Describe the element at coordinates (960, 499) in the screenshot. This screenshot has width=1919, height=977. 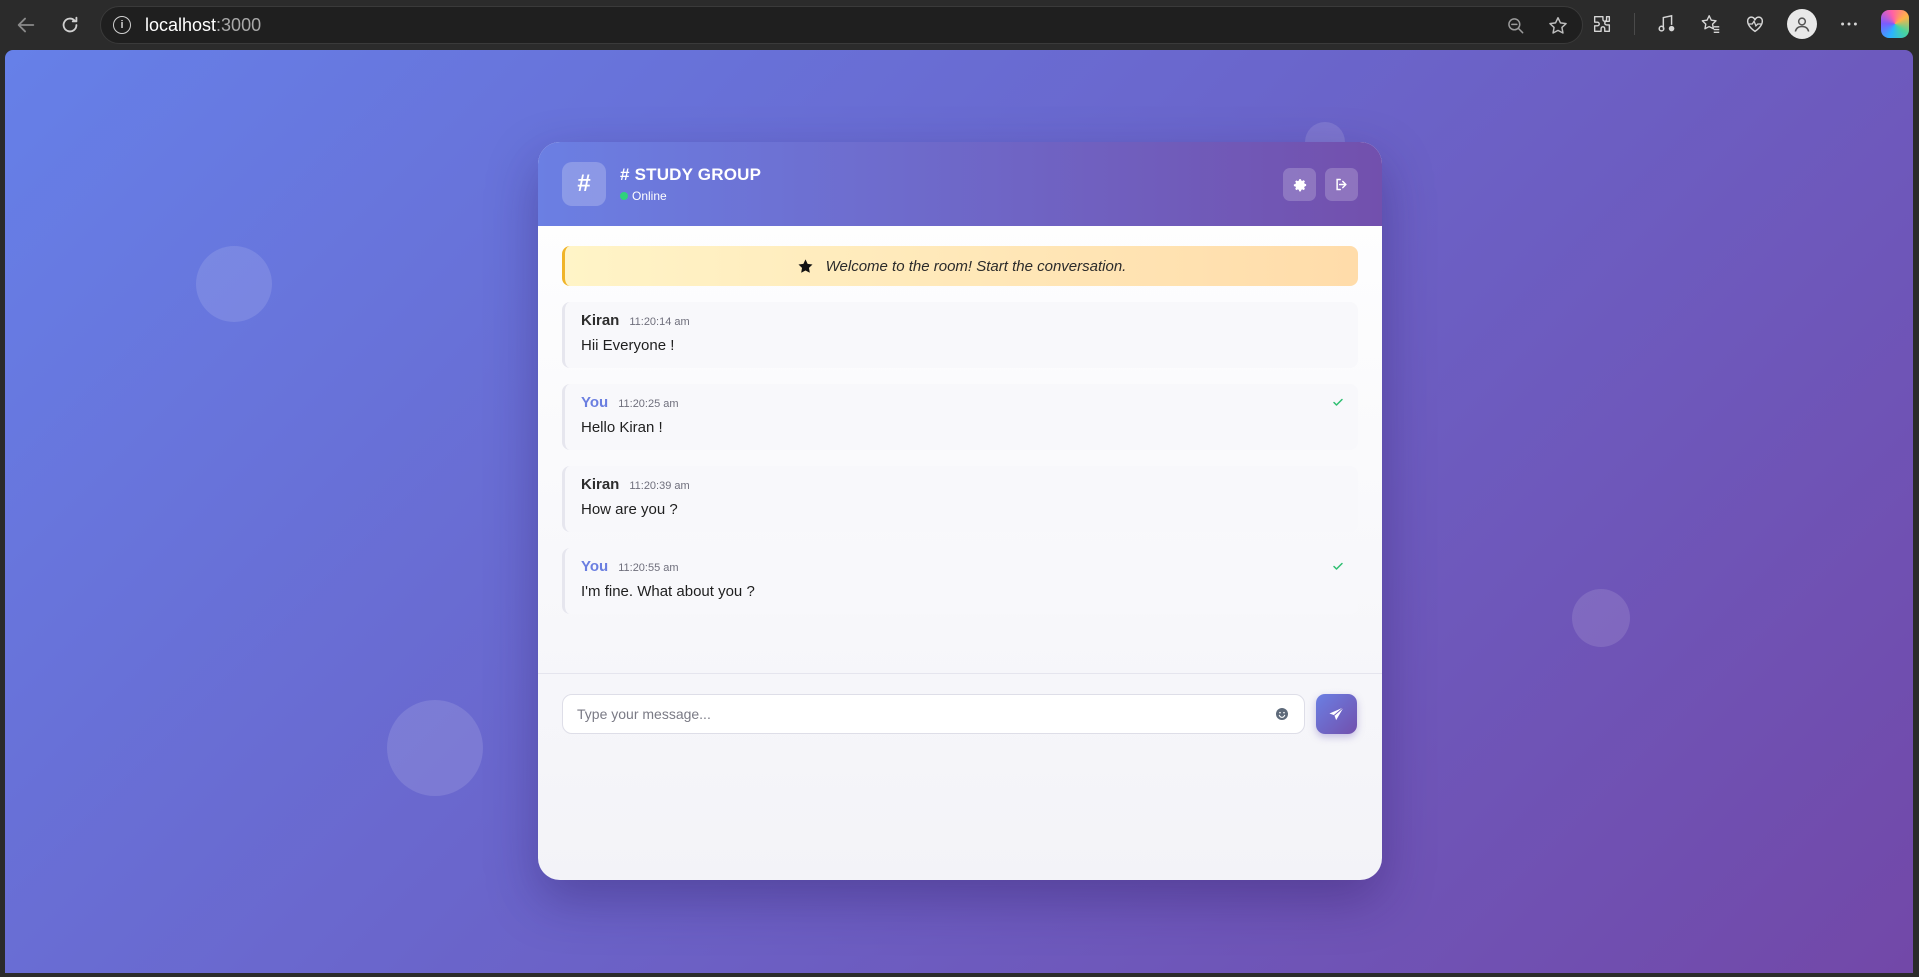
I see `message-item: Kiran 11:20:39 am How are you ?` at that location.